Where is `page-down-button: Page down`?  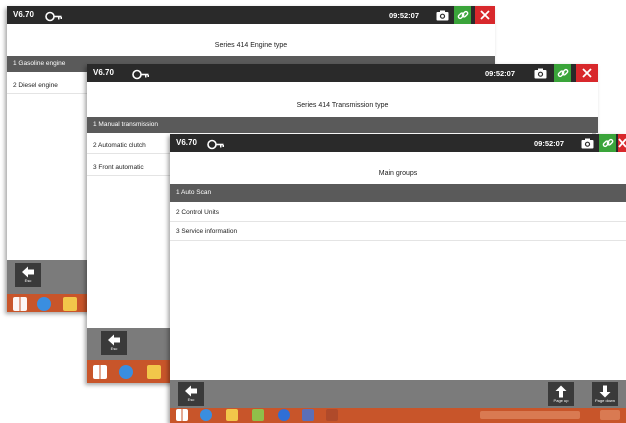 page-down-button: Page down is located at coordinates (605, 394).